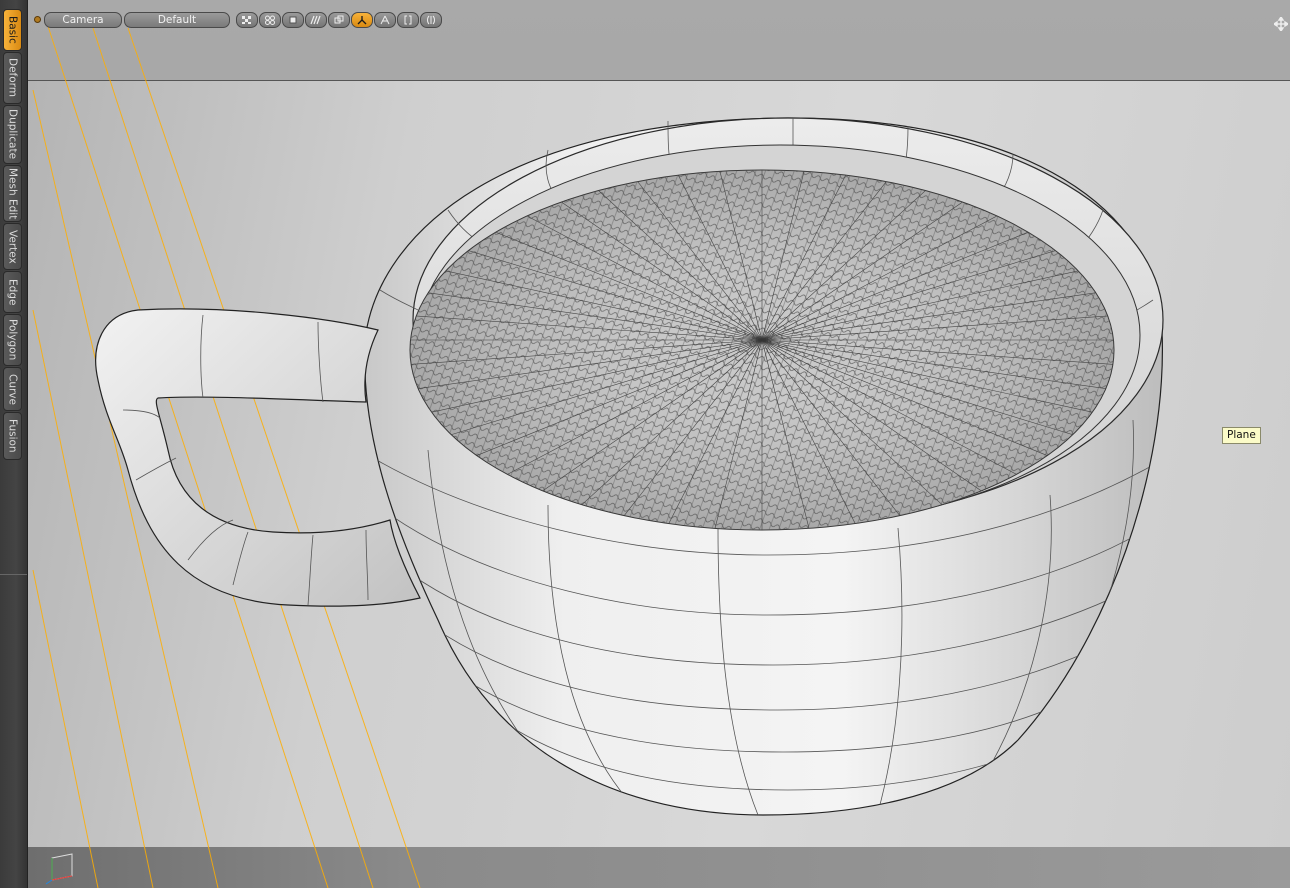 The width and height of the screenshot is (1290, 888). I want to click on axis-gizmo-icon, so click(59, 869).